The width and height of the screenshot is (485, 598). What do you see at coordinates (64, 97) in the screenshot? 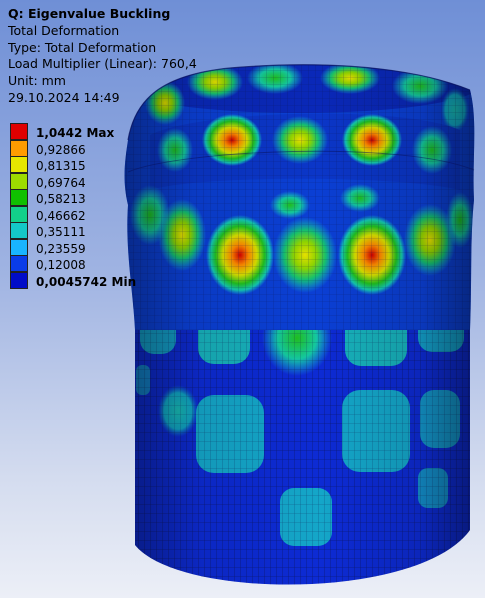
I see `timestamp: 29.10.2024 14:49` at bounding box center [64, 97].